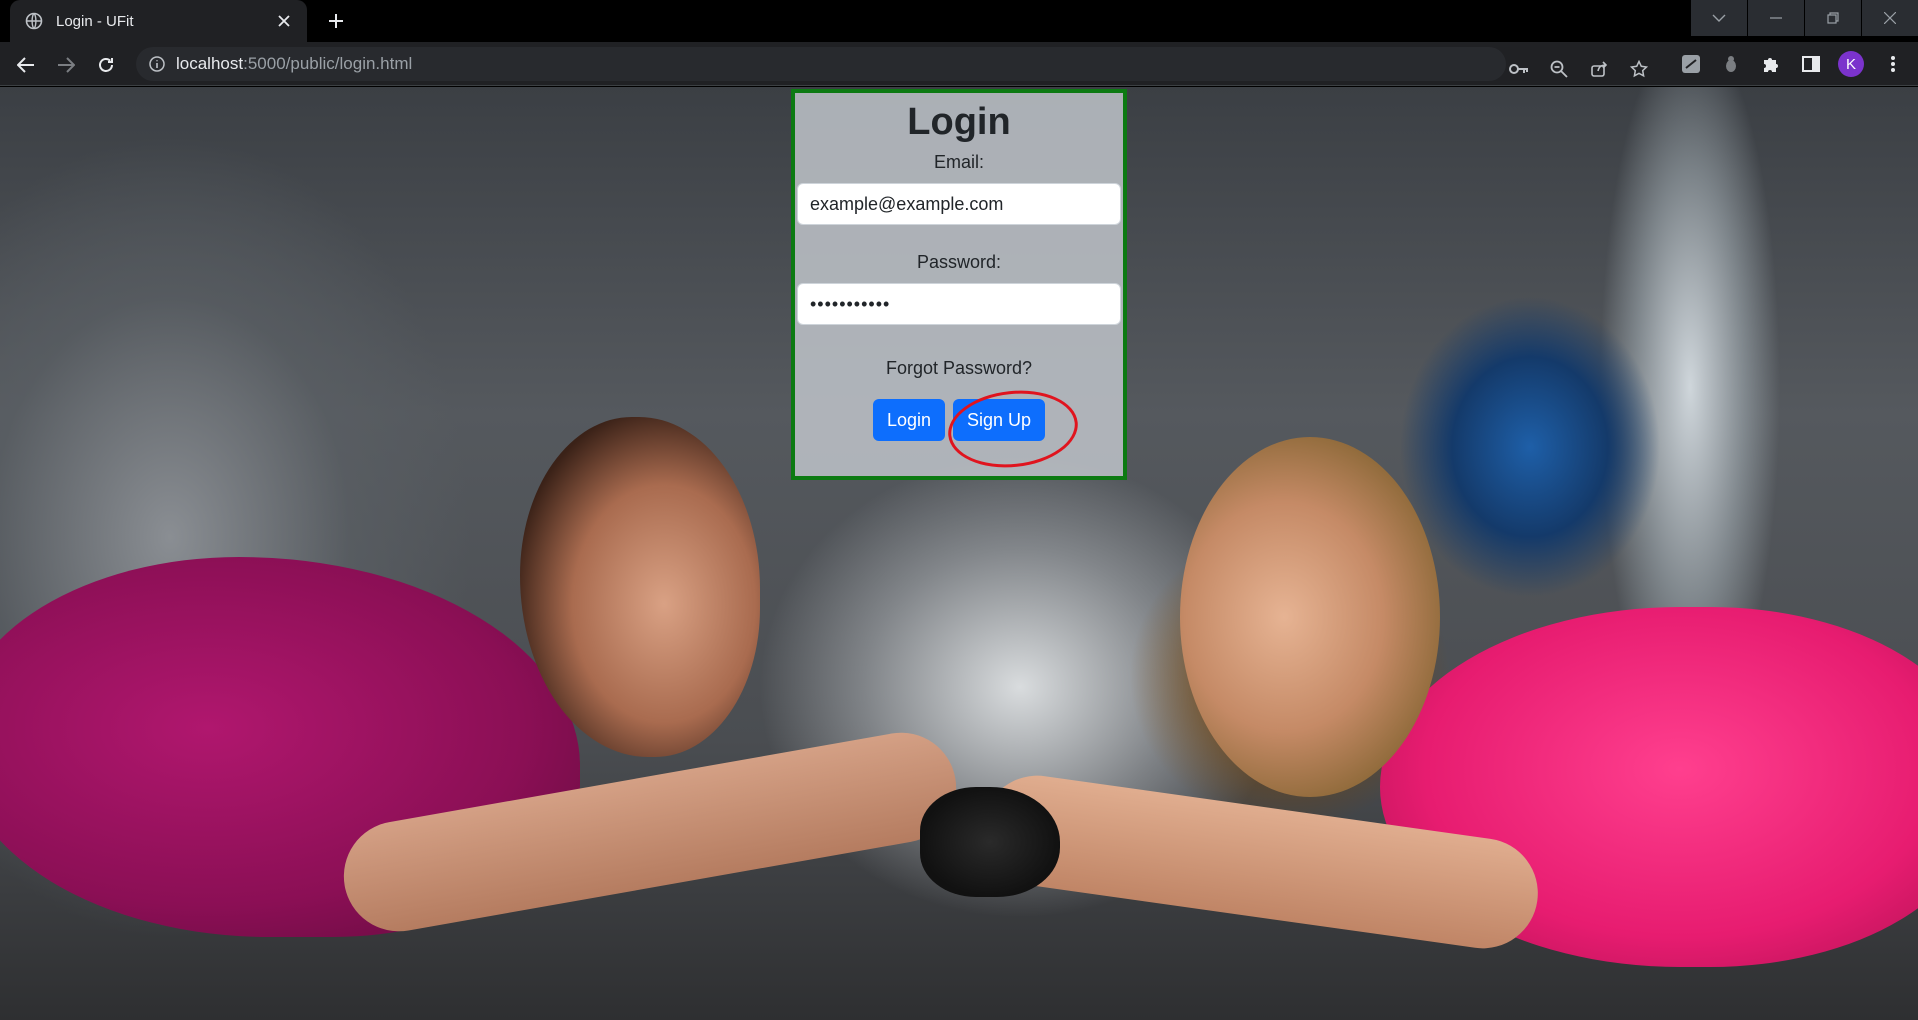 This screenshot has height=1020, width=1918. Describe the element at coordinates (284, 21) in the screenshot. I see `close-icon` at that location.